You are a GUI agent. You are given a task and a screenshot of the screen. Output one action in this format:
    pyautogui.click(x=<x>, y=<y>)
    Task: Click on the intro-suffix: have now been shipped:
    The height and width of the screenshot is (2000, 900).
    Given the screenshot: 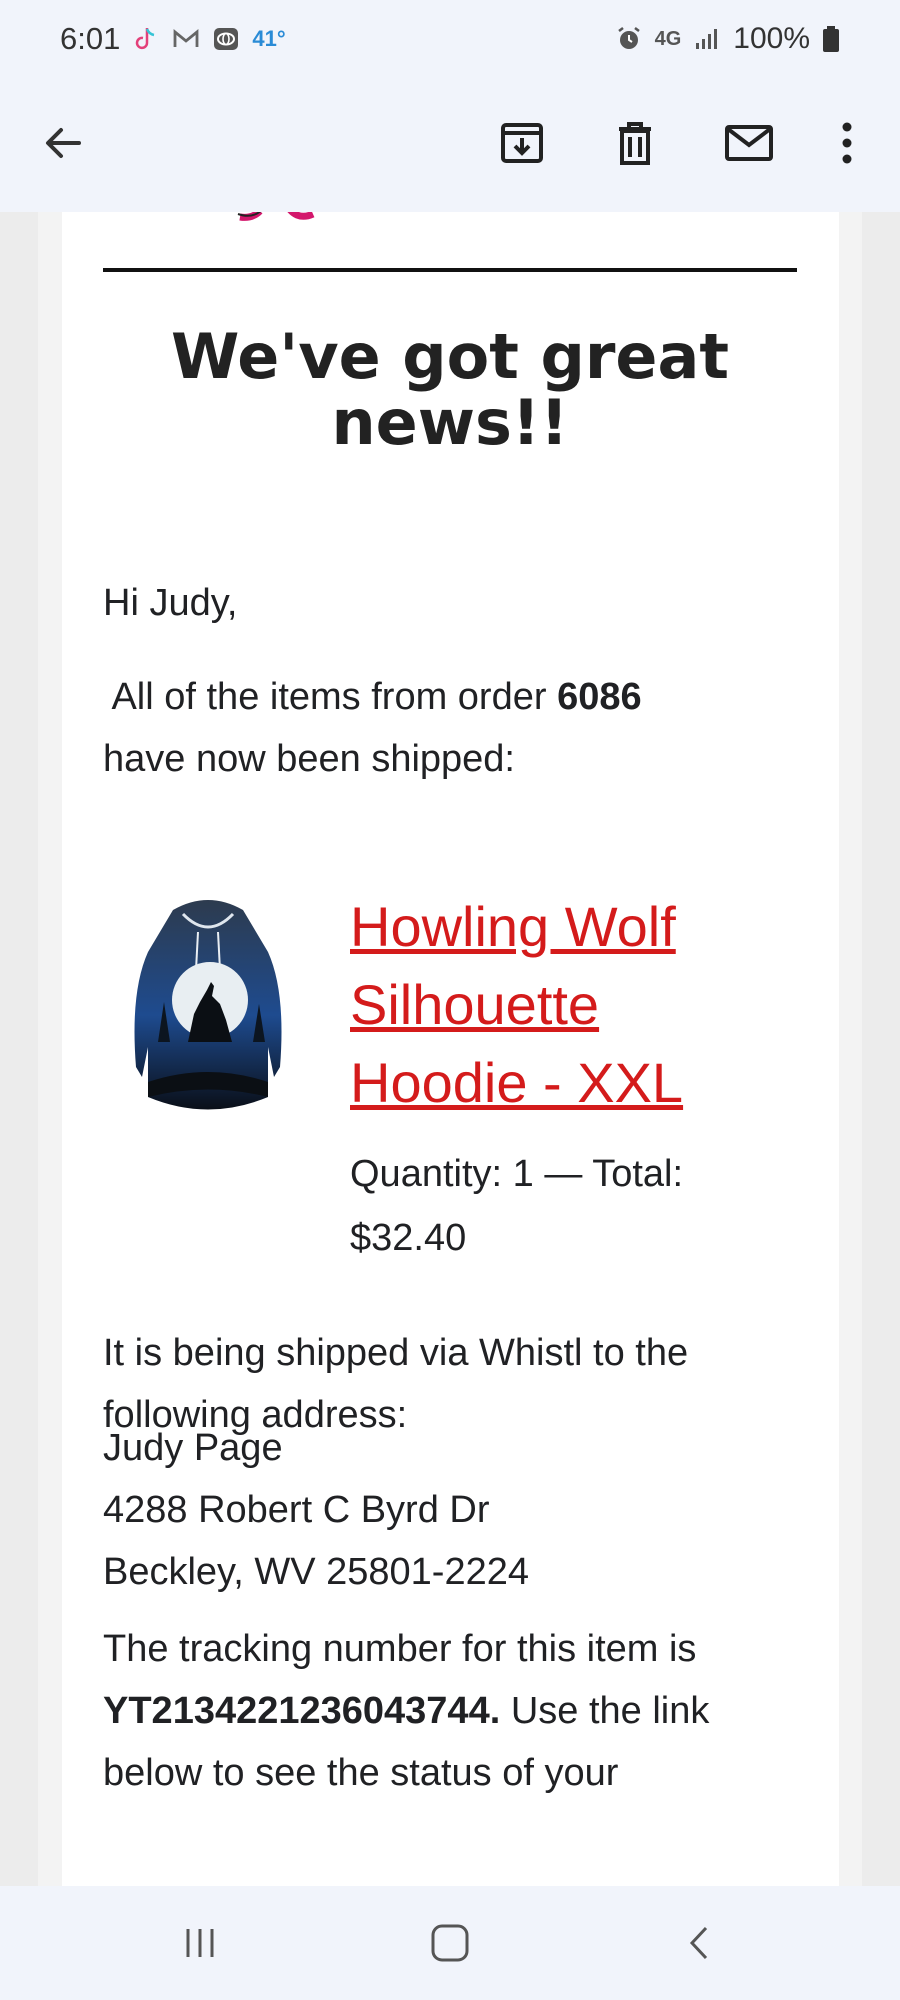 What is the action you would take?
    pyautogui.click(x=309, y=759)
    